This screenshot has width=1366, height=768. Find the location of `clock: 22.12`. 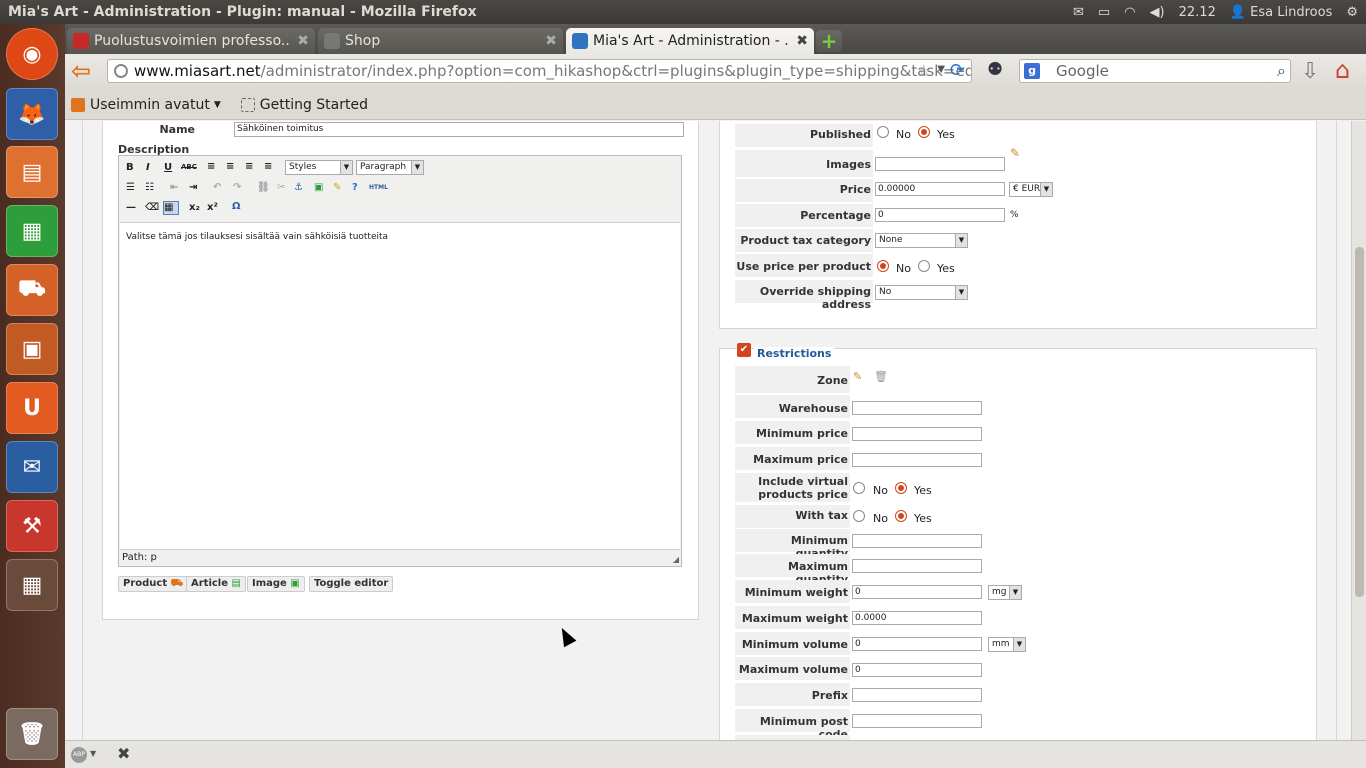

clock: 22.12 is located at coordinates (1197, 12).